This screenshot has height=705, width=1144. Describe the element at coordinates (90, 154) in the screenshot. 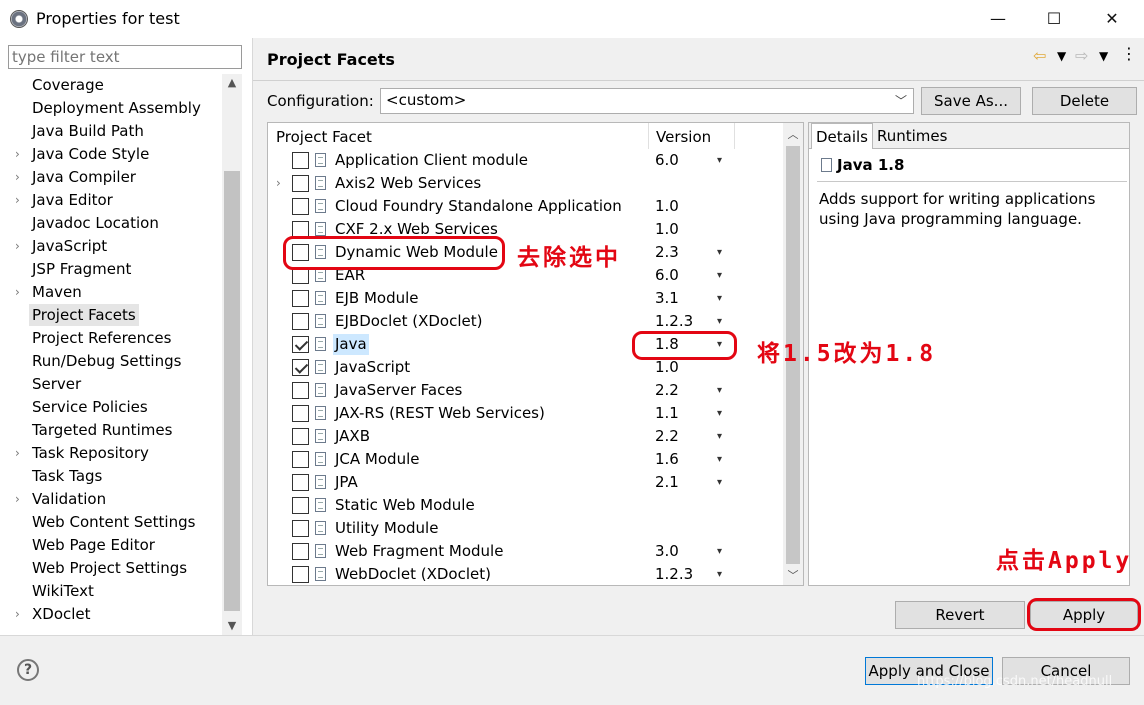

I see `tree-item: Java Code Style` at that location.